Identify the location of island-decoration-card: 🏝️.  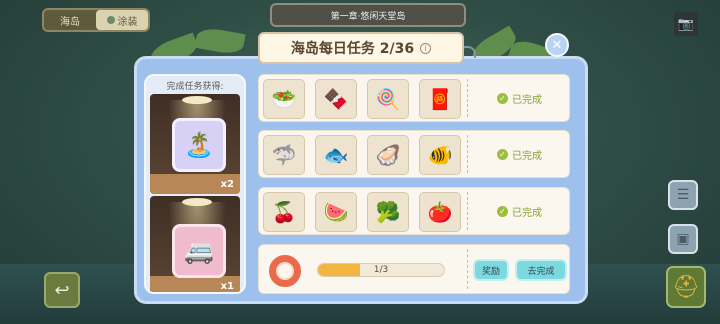
(199, 145).